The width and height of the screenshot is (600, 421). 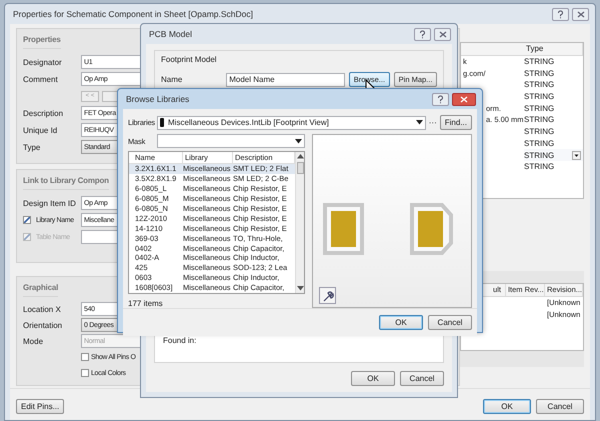 I want to click on window-title: Browse Libraries, so click(x=158, y=99).